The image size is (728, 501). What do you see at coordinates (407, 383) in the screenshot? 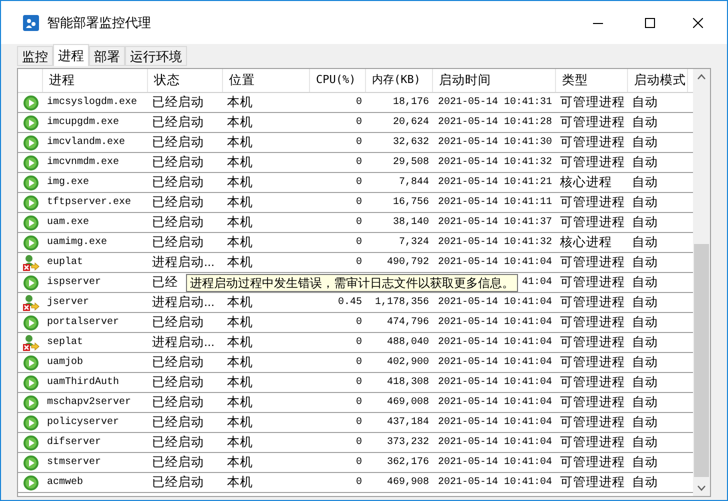
I see `memory-value: 418,308` at bounding box center [407, 383].